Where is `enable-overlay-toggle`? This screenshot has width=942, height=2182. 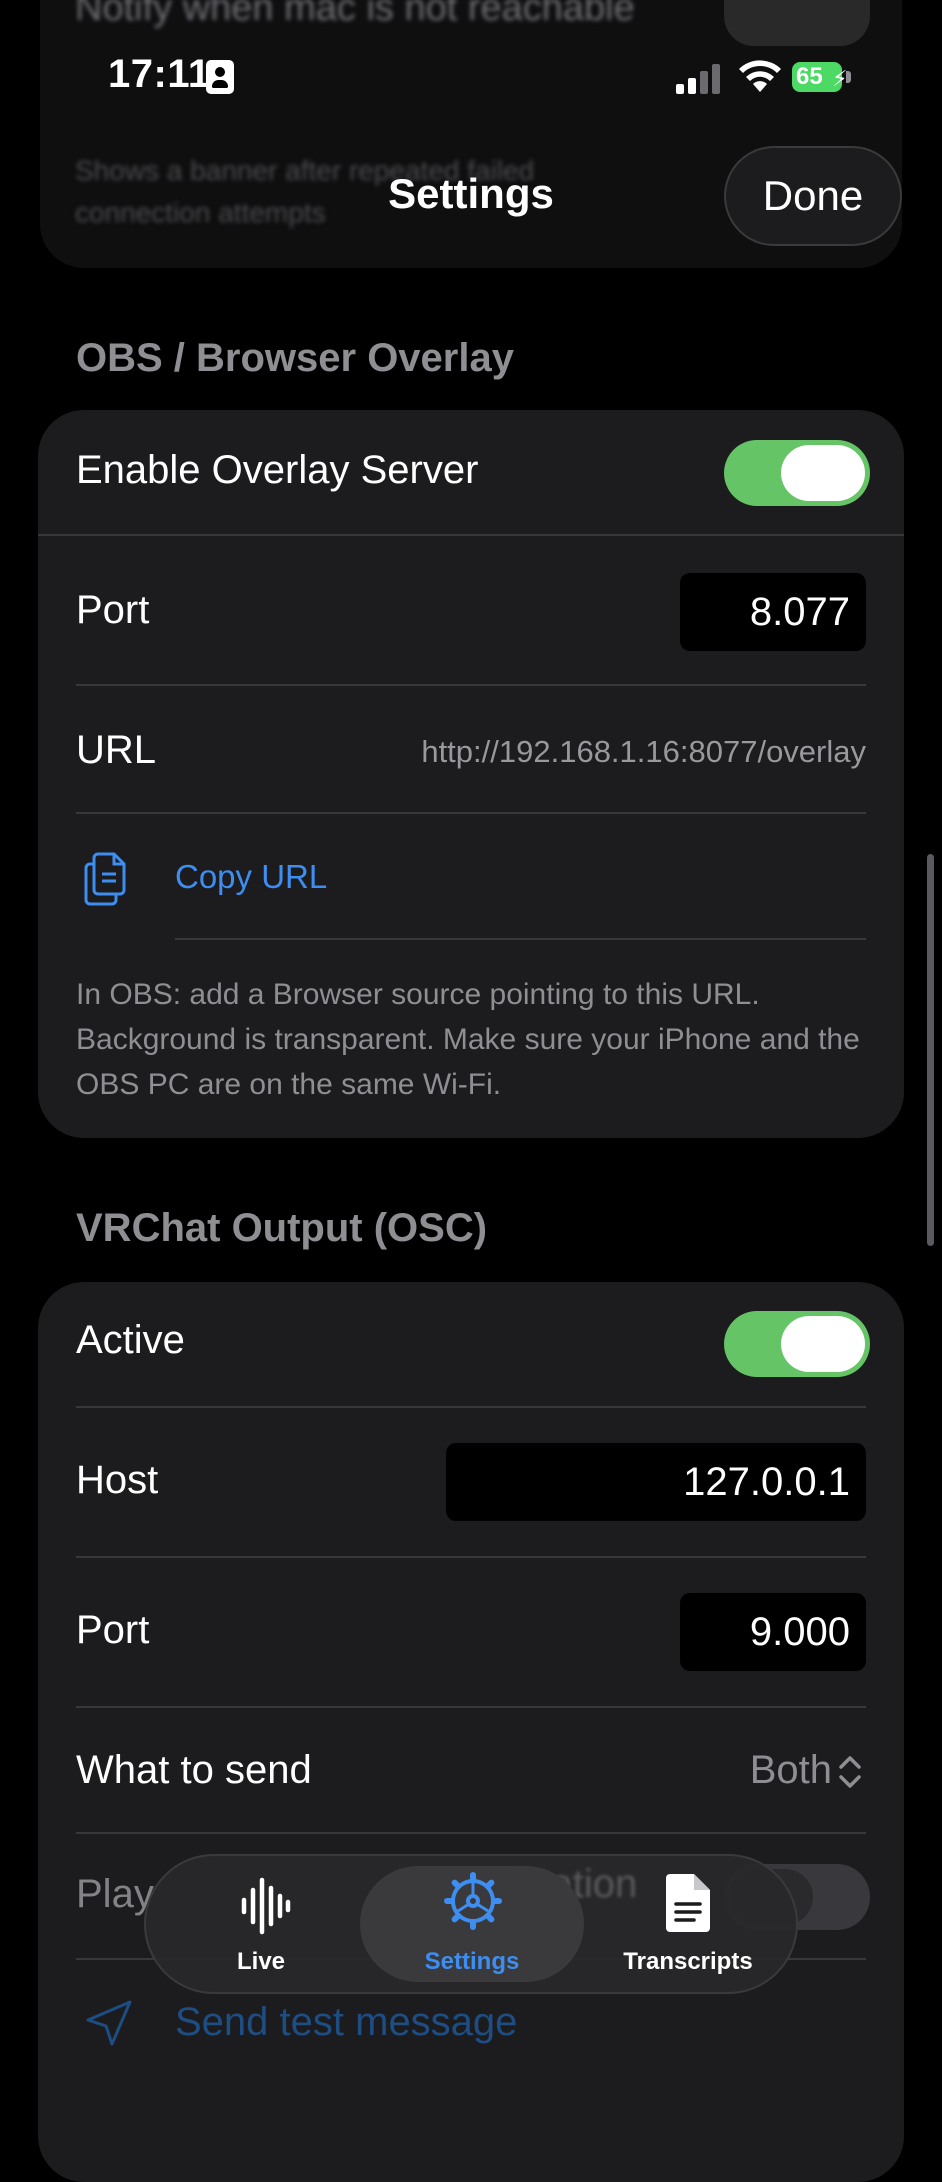 enable-overlay-toggle is located at coordinates (797, 473).